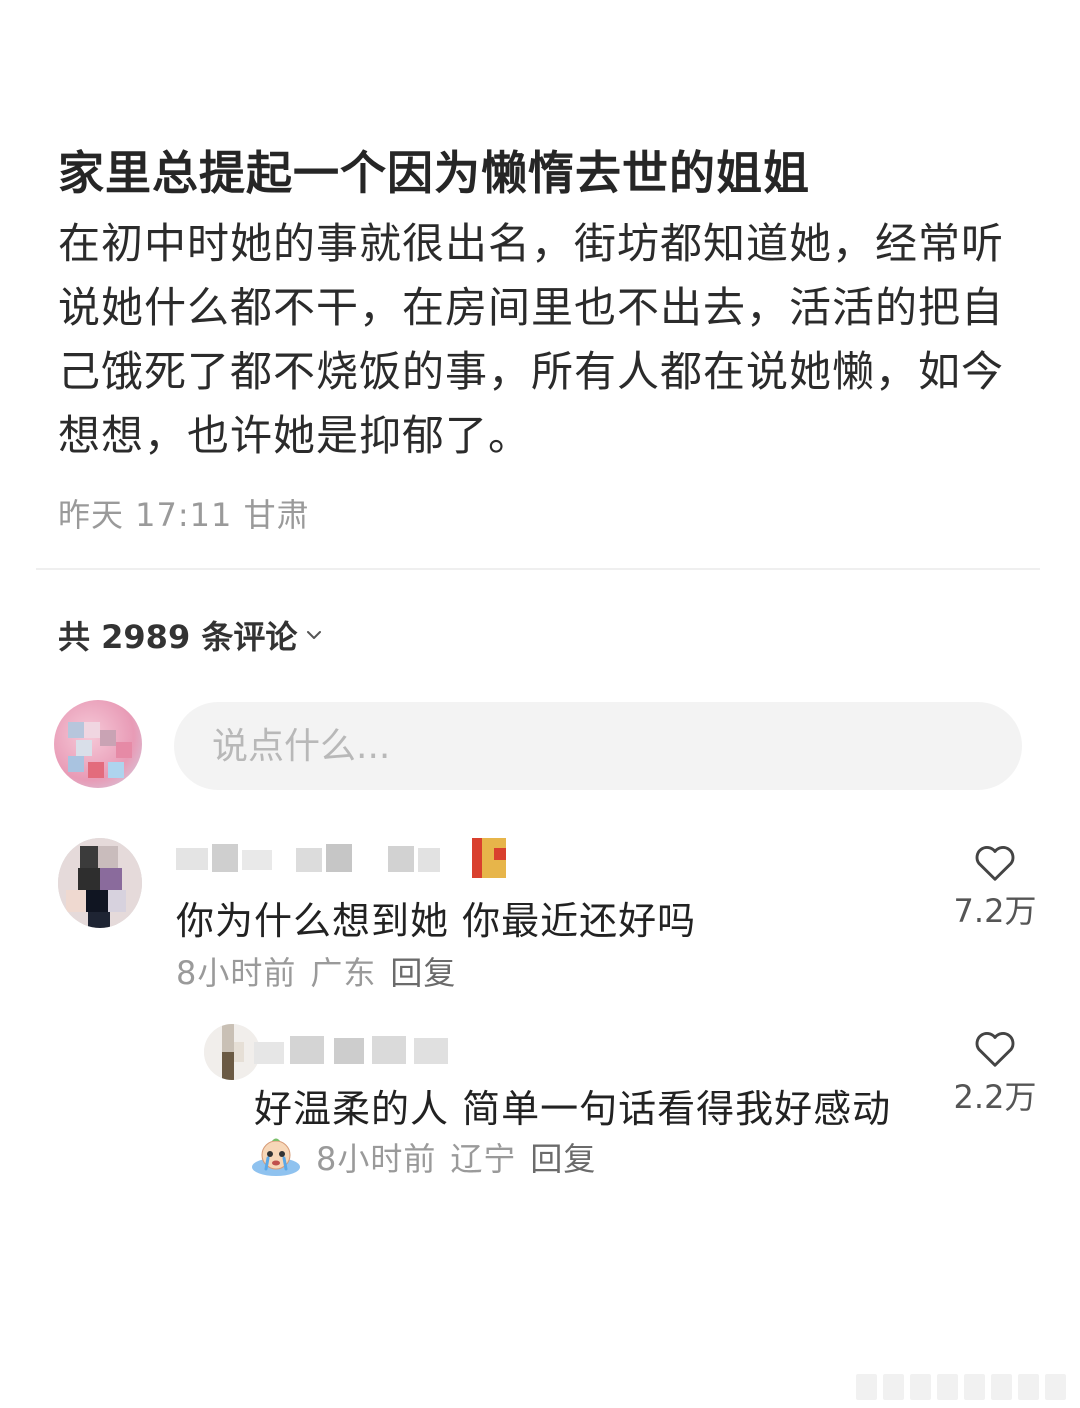 The width and height of the screenshot is (1080, 1408). What do you see at coordinates (548, 513) in the screenshot?
I see `post-meta: 昨天 17:11 甘肃` at bounding box center [548, 513].